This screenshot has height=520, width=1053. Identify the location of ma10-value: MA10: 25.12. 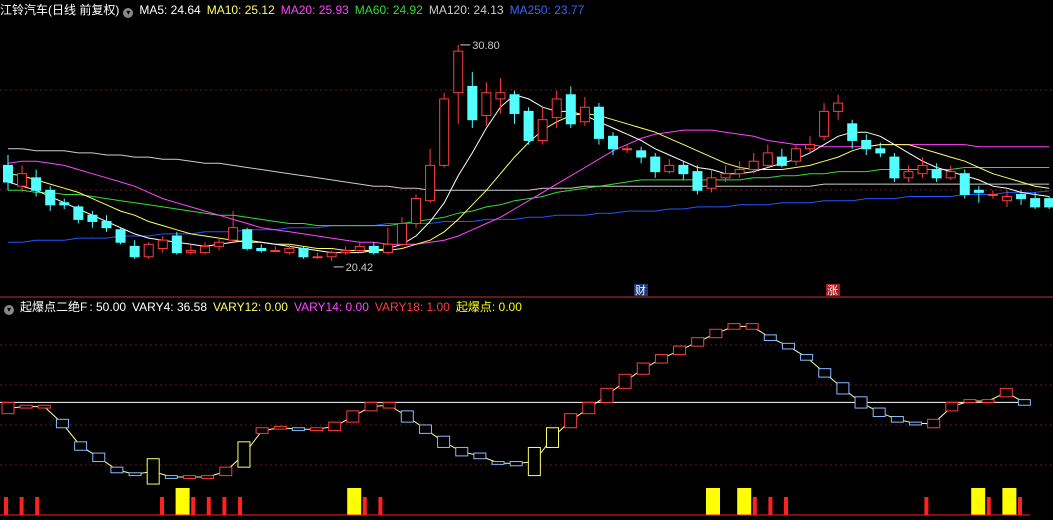
(240, 10).